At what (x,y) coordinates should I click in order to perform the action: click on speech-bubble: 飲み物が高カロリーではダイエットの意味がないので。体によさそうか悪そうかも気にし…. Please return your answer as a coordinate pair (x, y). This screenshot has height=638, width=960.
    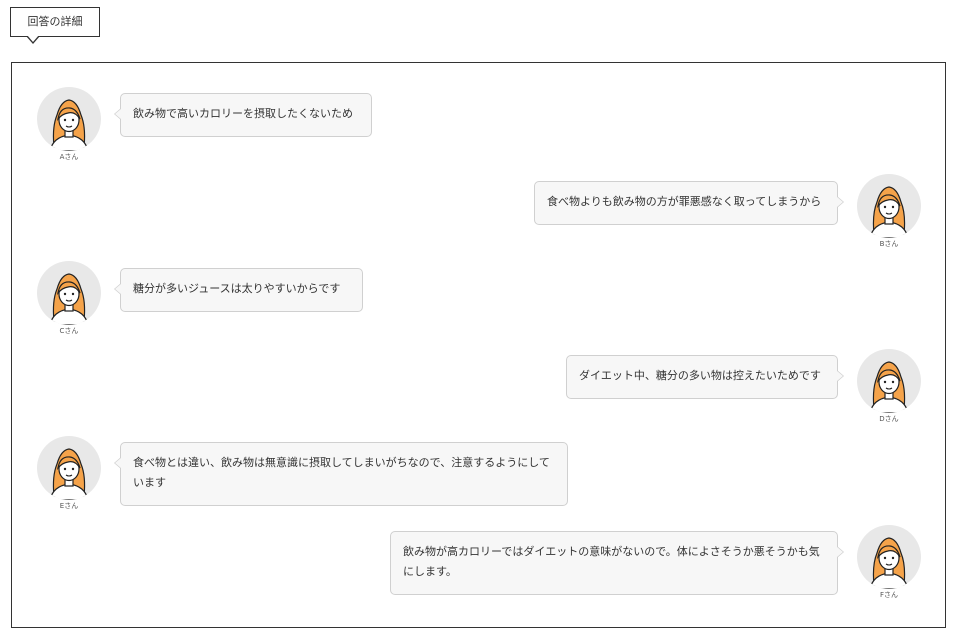
    Looking at the image, I should click on (617, 563).